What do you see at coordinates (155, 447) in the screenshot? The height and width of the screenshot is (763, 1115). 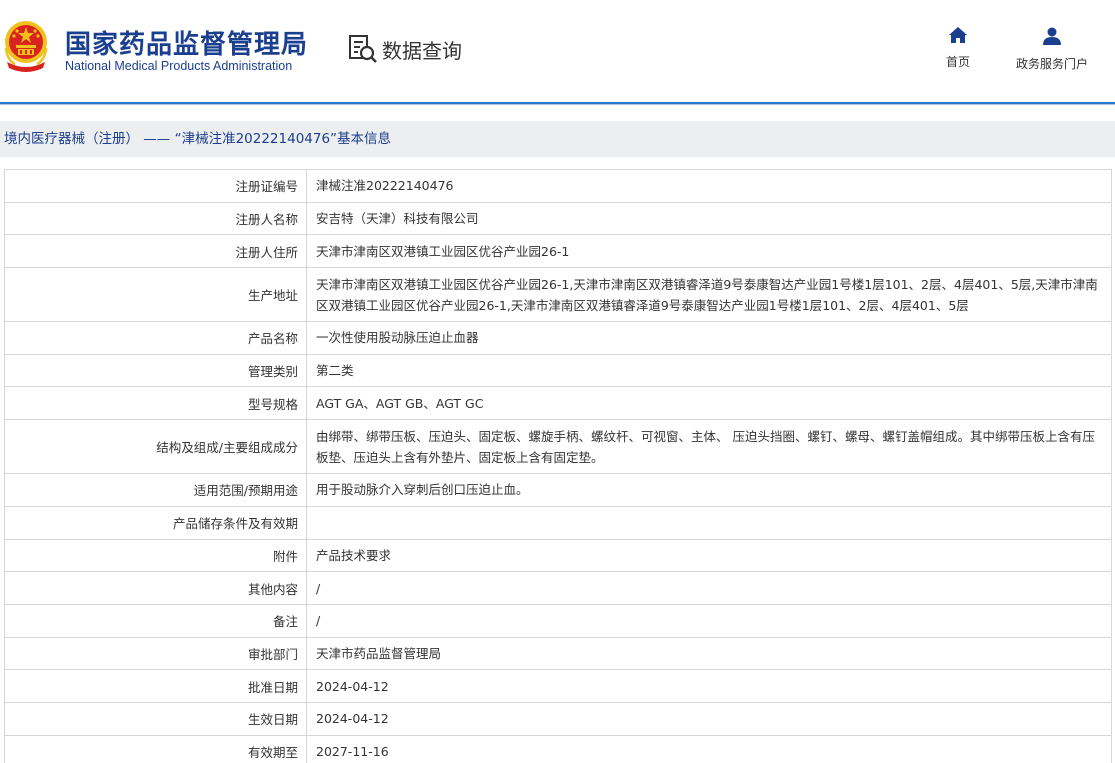 I see `row-label: 结构及组成/主要组成成分` at bounding box center [155, 447].